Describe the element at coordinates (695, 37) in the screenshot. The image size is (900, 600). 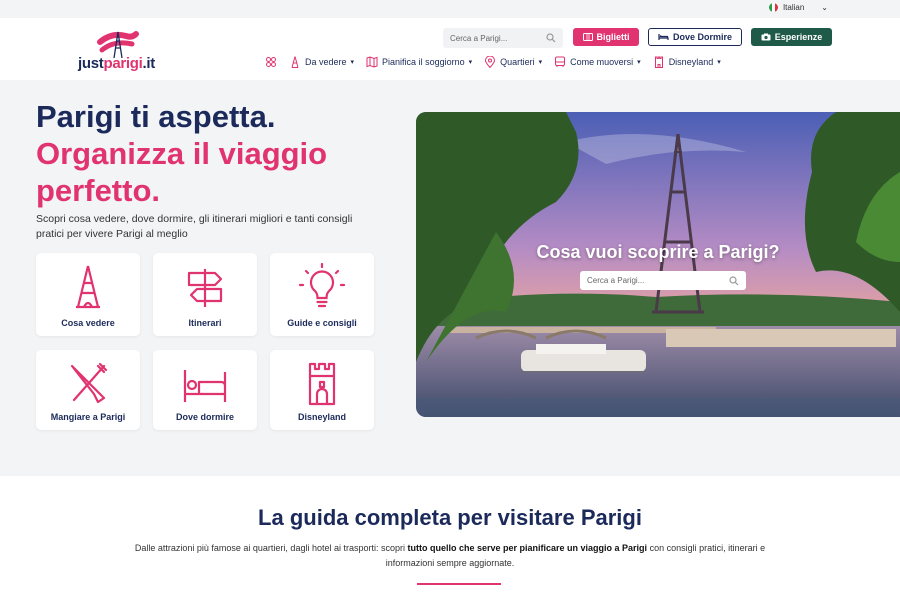
I see `where-to-sleep-button: Dove Dormire` at that location.